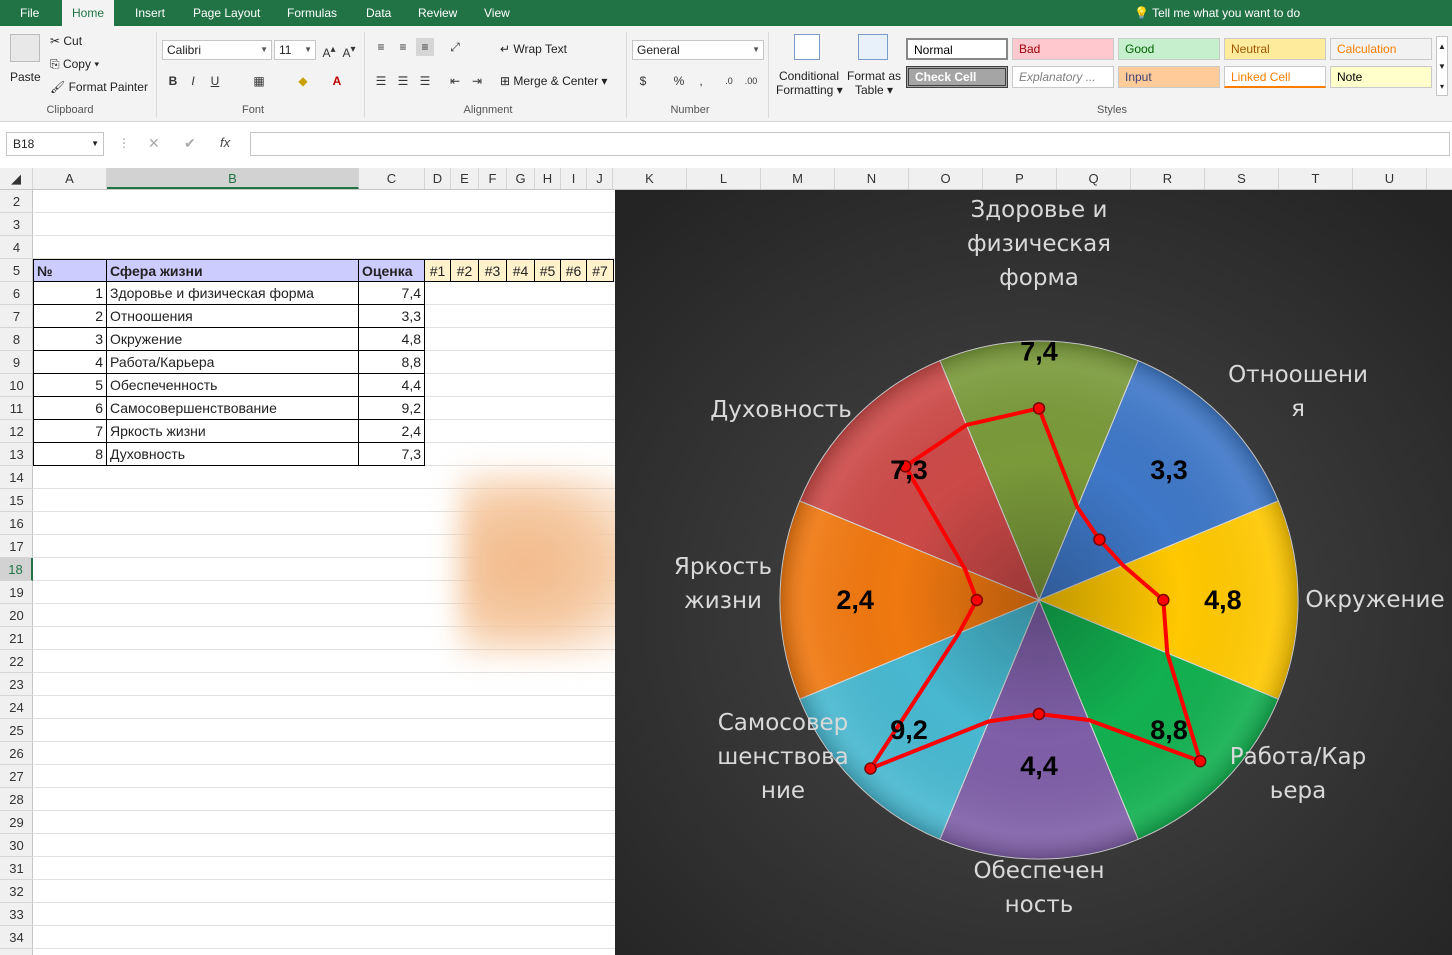 This screenshot has height=955, width=1452. I want to click on row-header-29: 29, so click(16, 822).